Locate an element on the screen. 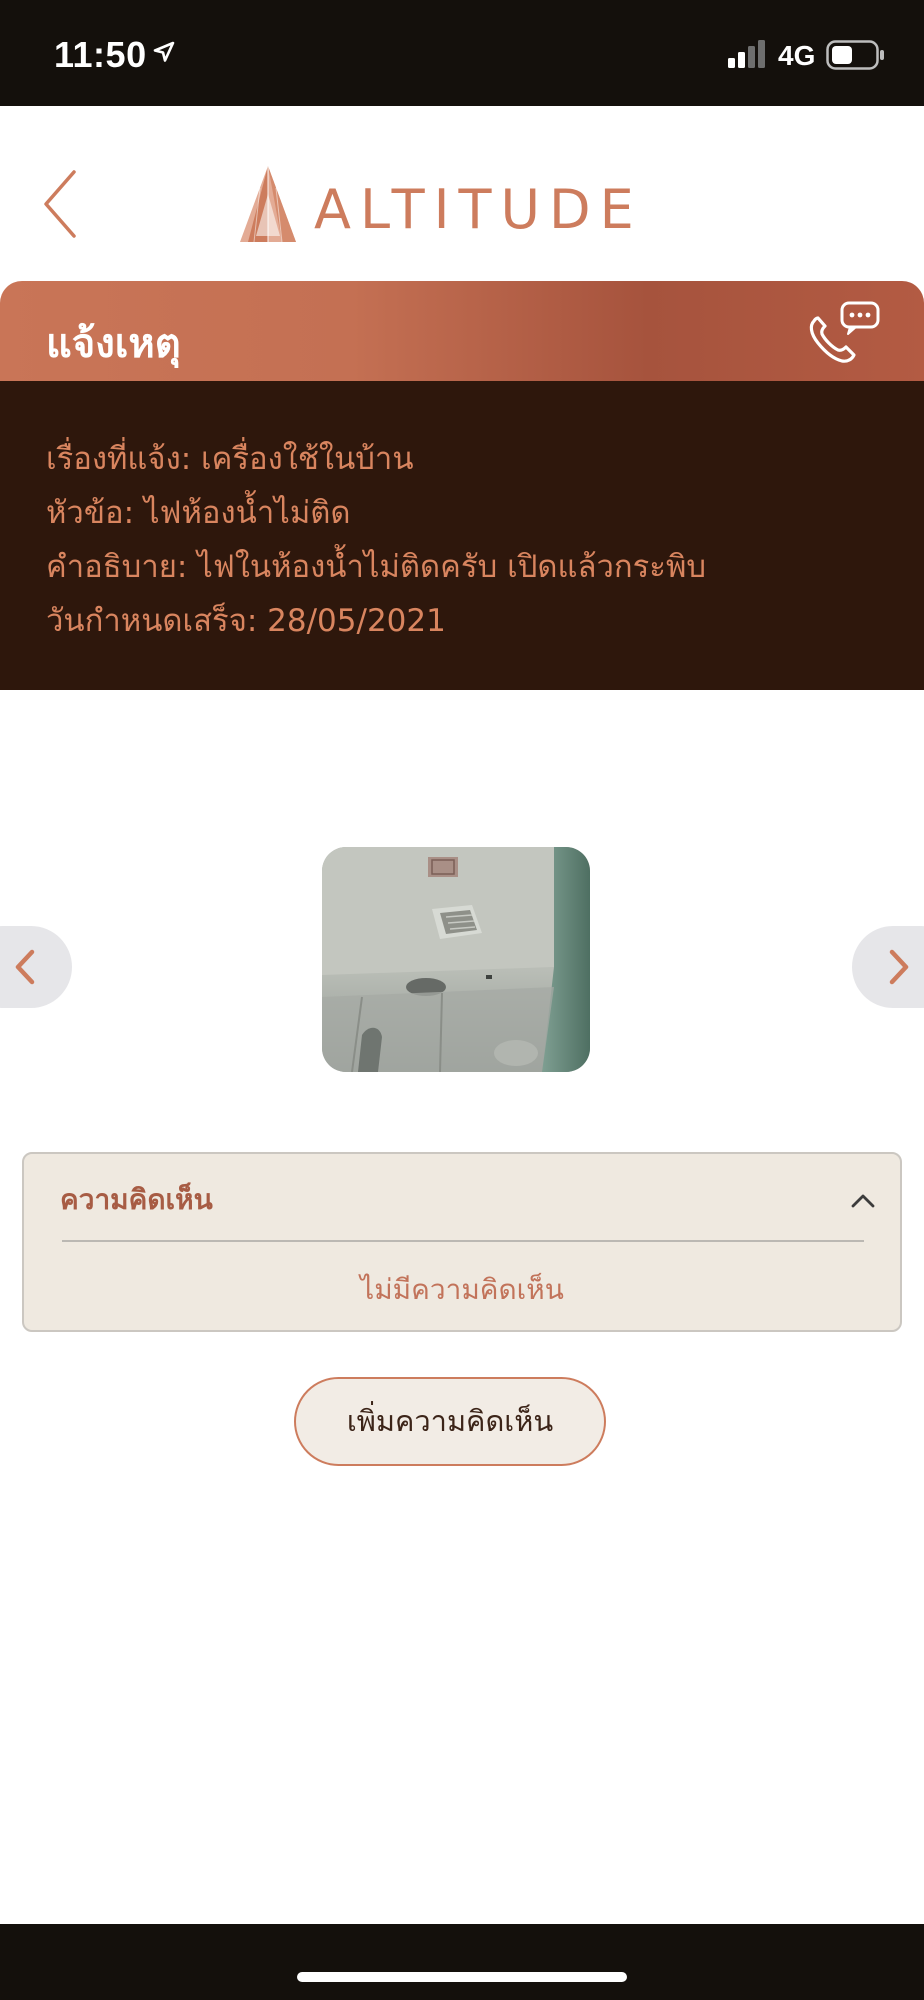 Image resolution: width=924 pixels, height=2000 pixels. location-arrow-icon is located at coordinates (164, 51).